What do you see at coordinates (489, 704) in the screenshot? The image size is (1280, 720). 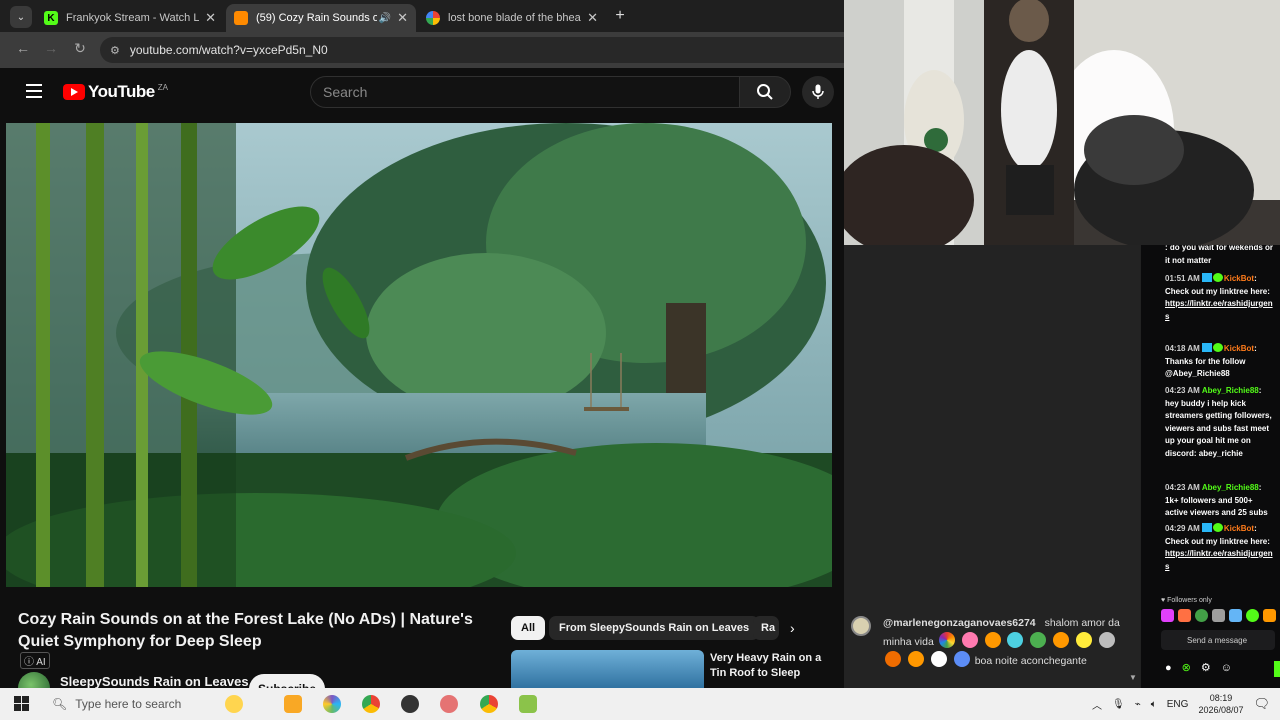 I see `chrome-profile-icon` at bounding box center [489, 704].